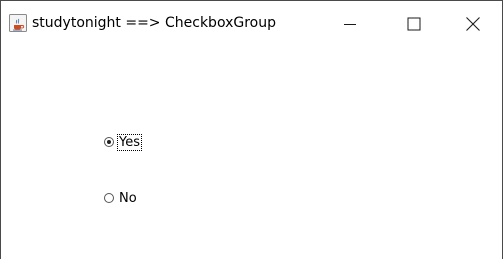 Image resolution: width=503 pixels, height=259 pixels. I want to click on java-coffee-icon, so click(18, 23).